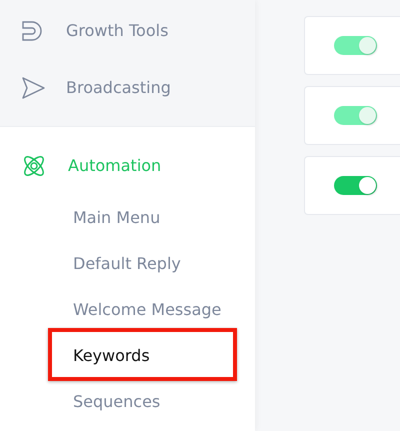 The height and width of the screenshot is (431, 400). Describe the element at coordinates (117, 30) in the screenshot. I see `nav-item: Growth Tools` at that location.